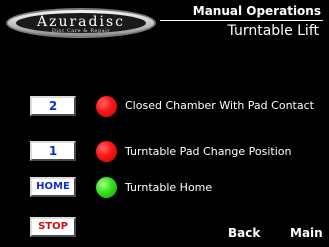  I want to click on azuradisc-logo: Azuradisc Disc Care & Repair, so click(81, 23).